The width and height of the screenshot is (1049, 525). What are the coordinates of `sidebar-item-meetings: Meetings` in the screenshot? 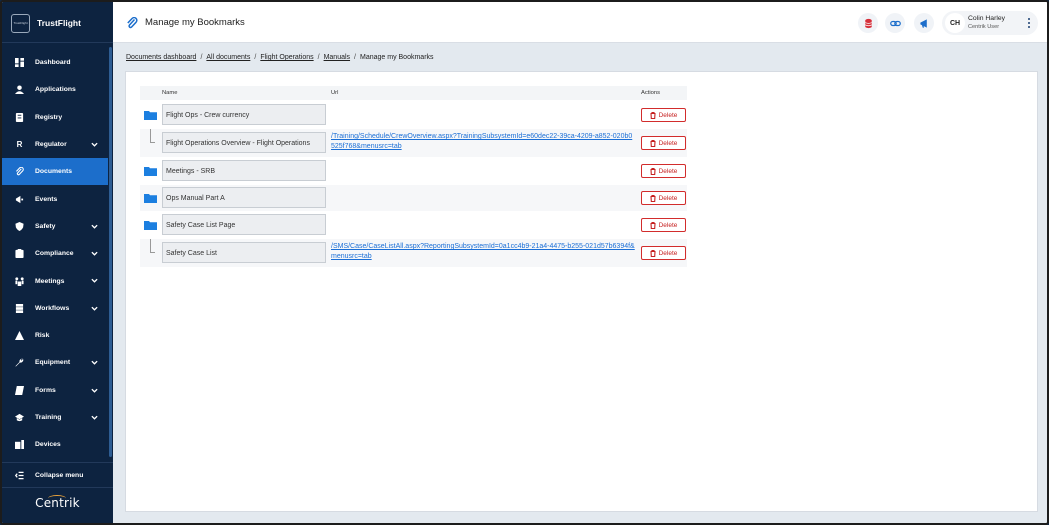 It's located at (57, 280).